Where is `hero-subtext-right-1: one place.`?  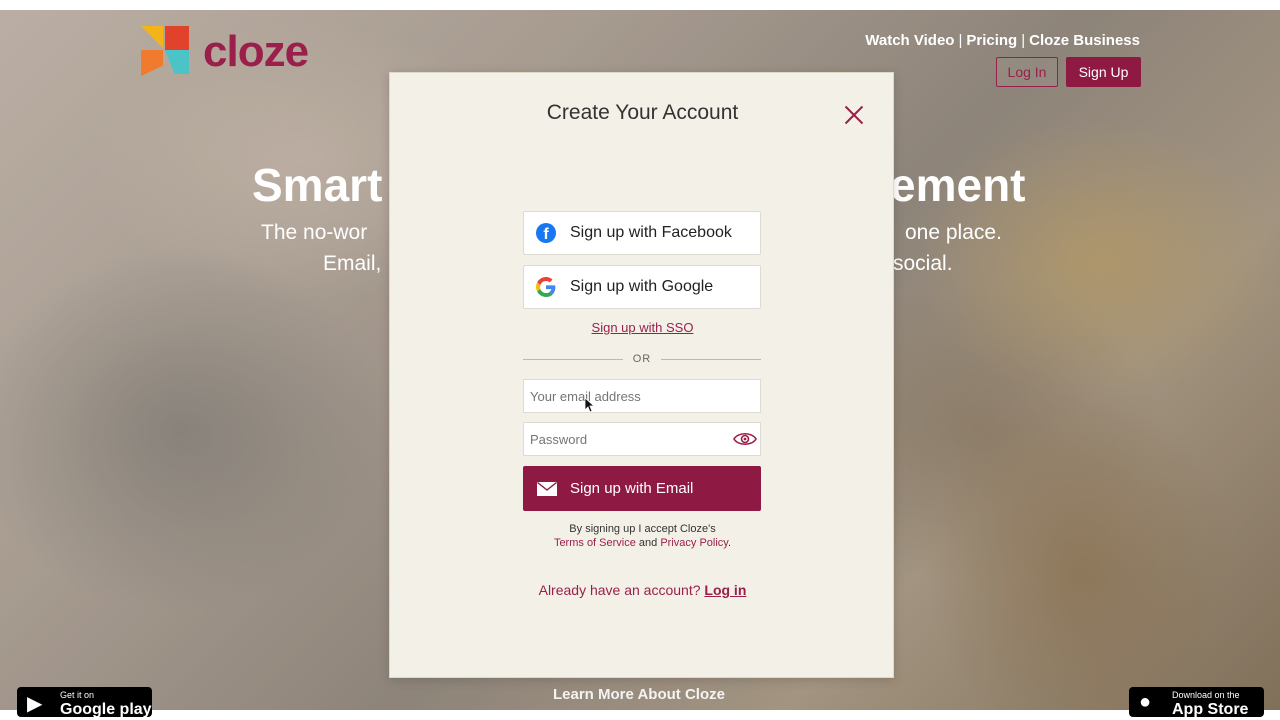
hero-subtext-right-1: one place. is located at coordinates (953, 232).